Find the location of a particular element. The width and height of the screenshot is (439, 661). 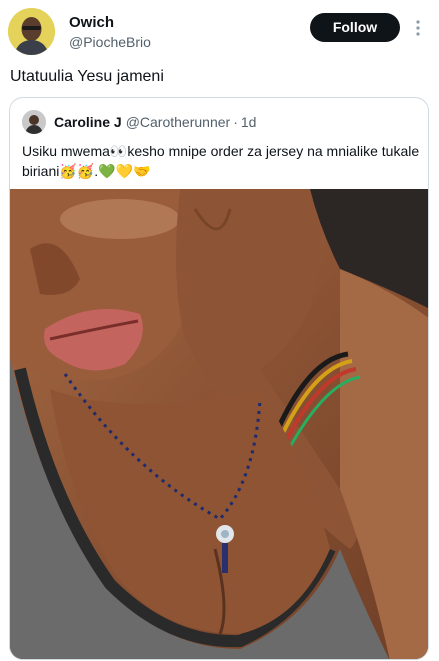

author-avatar is located at coordinates (31, 31).